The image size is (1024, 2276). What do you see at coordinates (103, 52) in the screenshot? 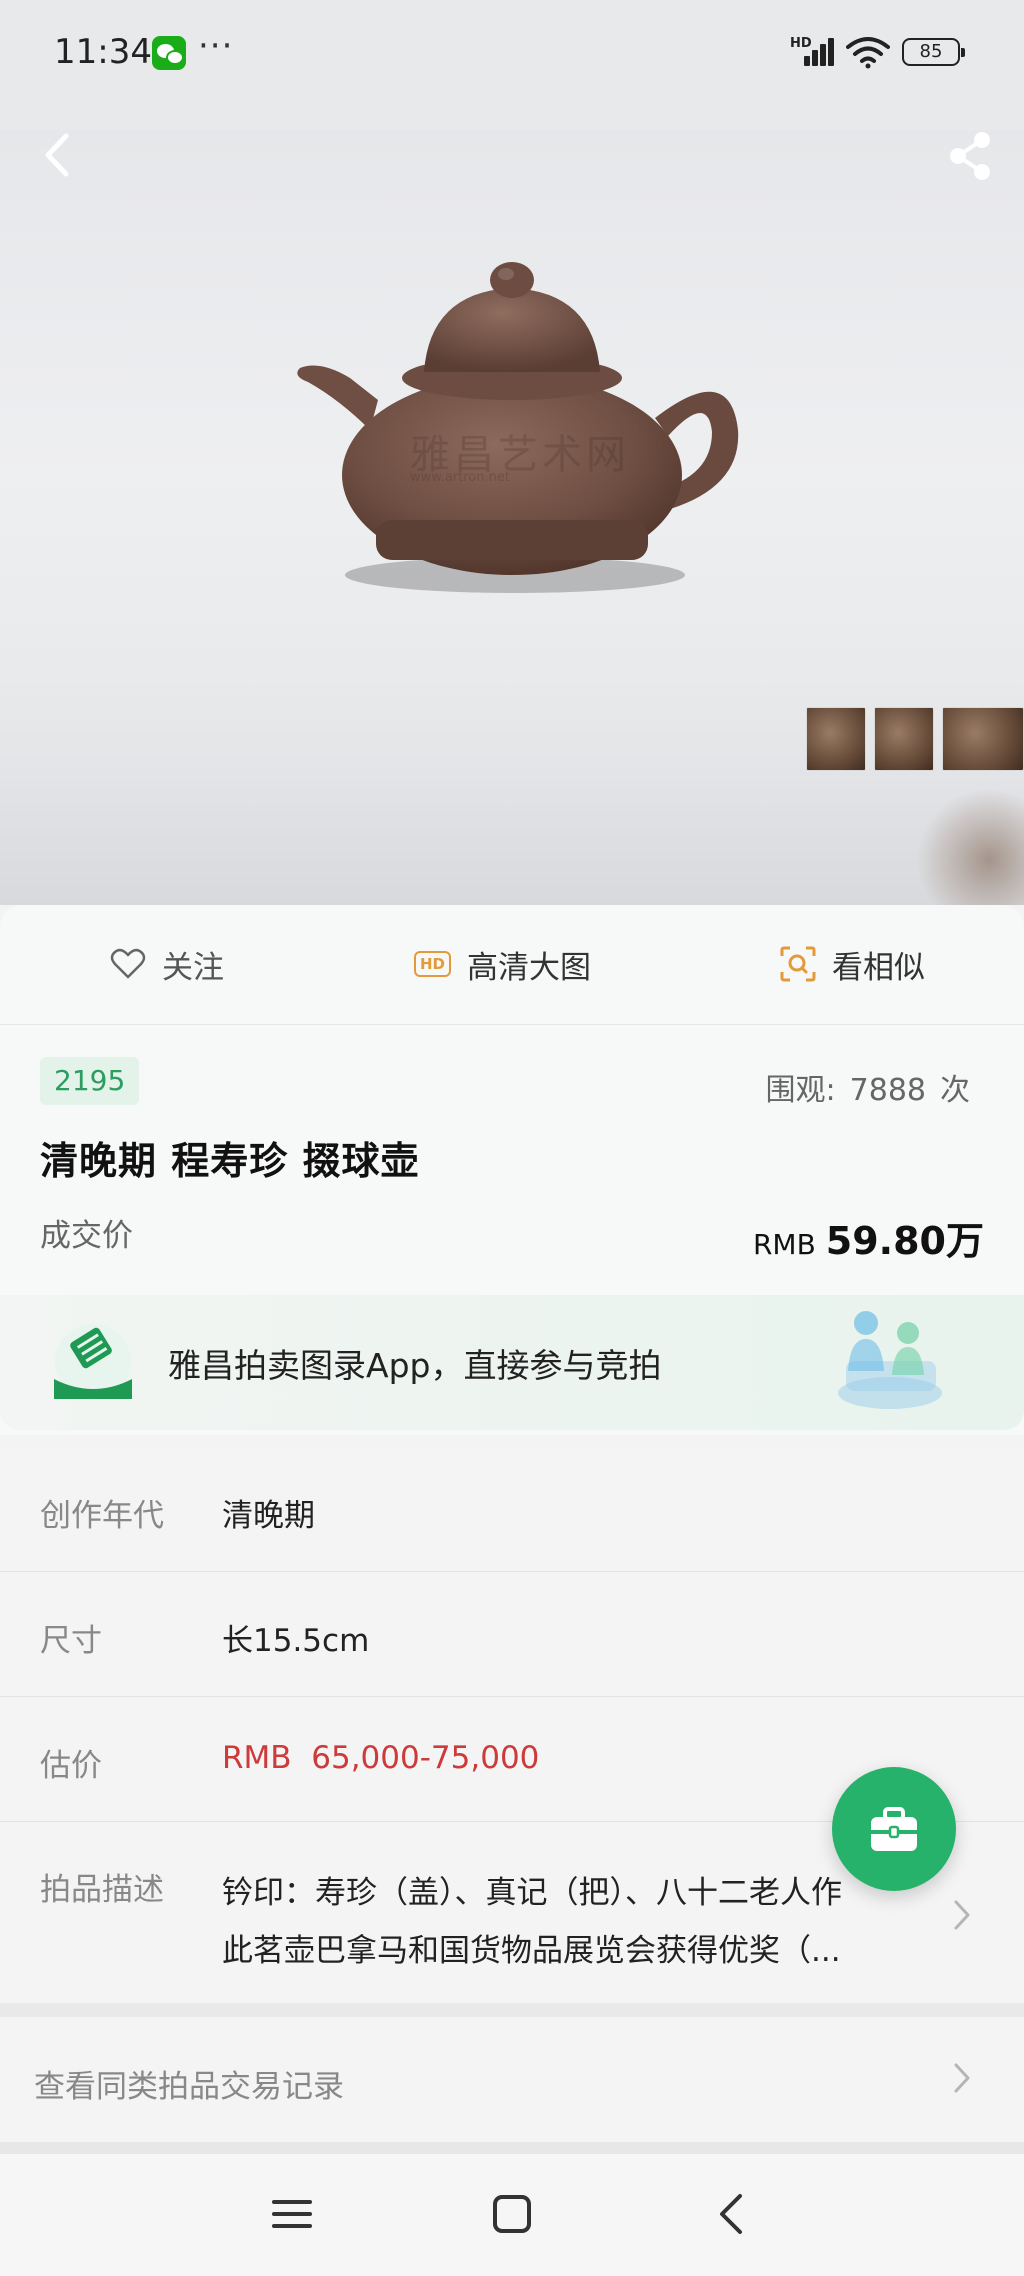
I see `status-time: 11:34` at bounding box center [103, 52].